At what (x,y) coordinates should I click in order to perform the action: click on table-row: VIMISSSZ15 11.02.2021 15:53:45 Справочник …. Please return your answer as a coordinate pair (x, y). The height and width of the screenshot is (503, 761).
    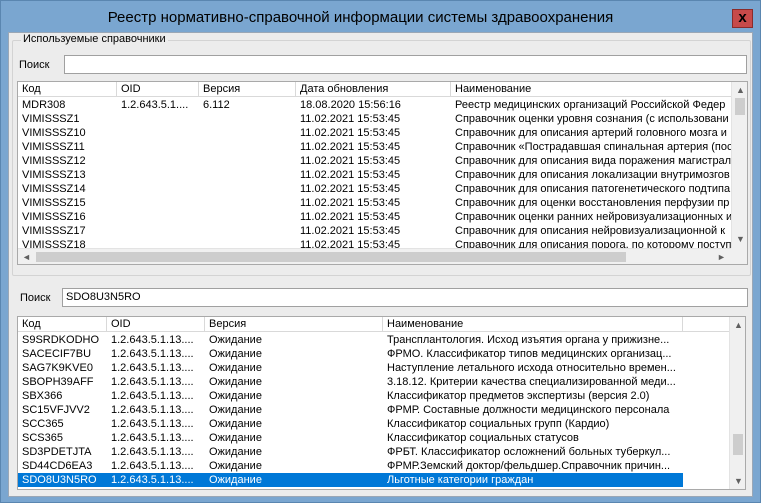
    Looking at the image, I should click on (375, 203).